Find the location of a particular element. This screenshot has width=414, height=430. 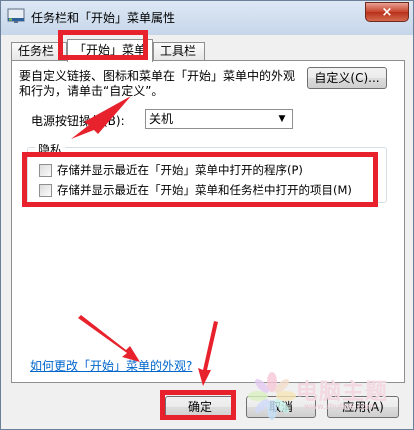

window-title: 任务栏和「开始」菜单属性 is located at coordinates (103, 18).